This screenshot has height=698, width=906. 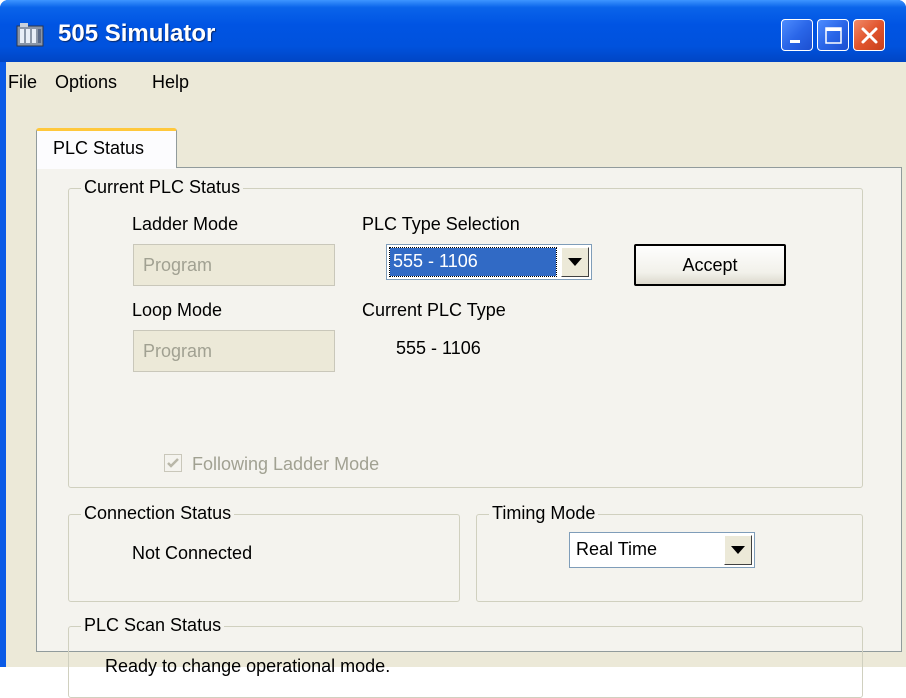 What do you see at coordinates (99, 148) in the screenshot?
I see `tab-label: PLC Status` at bounding box center [99, 148].